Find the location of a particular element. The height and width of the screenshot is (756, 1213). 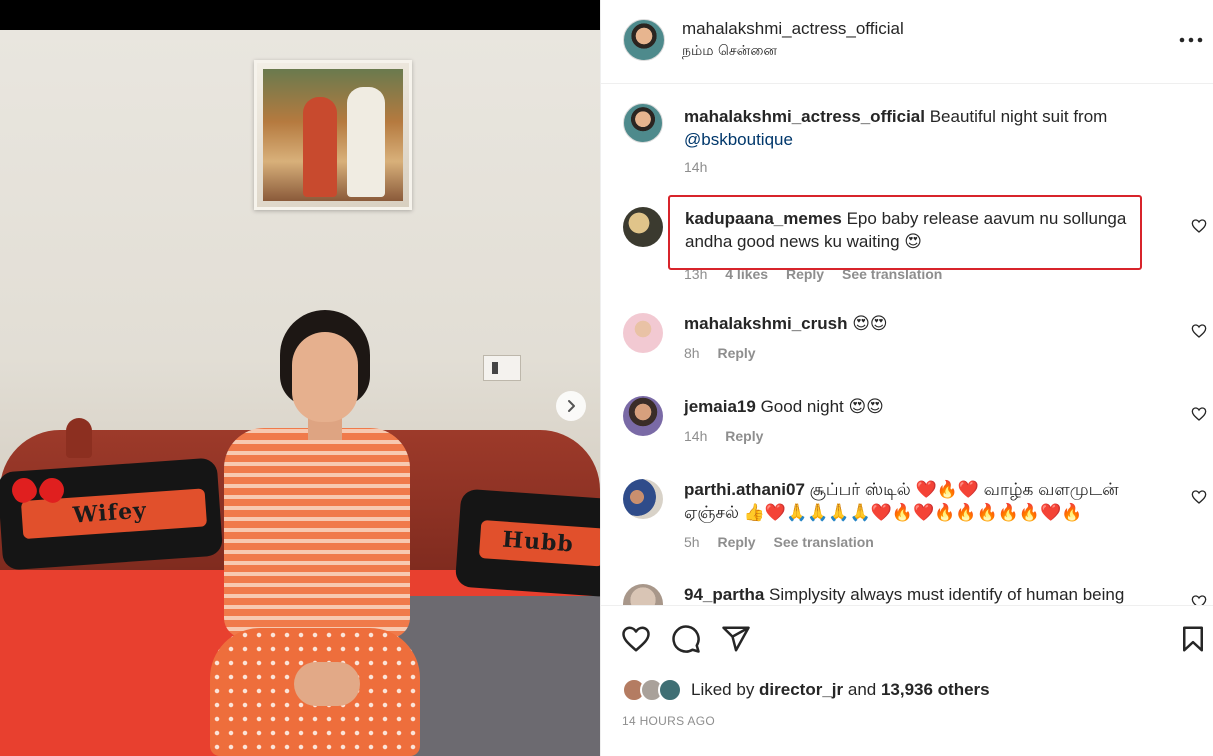

heart-icon is located at coordinates (636, 639).